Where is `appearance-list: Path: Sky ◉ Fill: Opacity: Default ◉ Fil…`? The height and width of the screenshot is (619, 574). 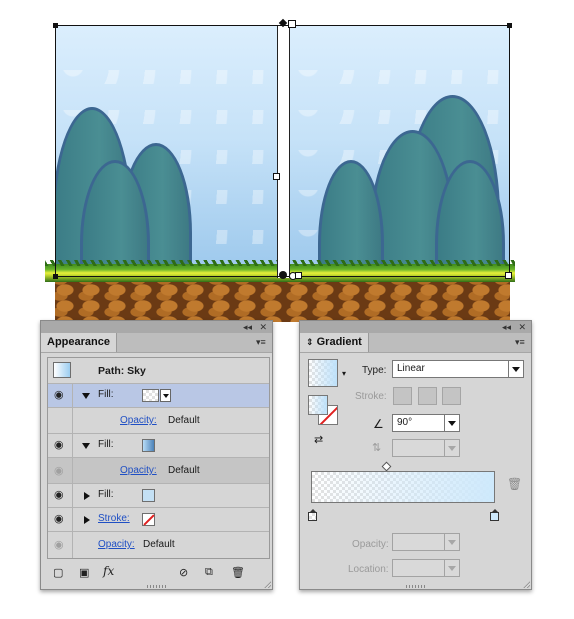
appearance-list: Path: Sky ◉ Fill: Opacity: Default ◉ Fil… is located at coordinates (158, 458).